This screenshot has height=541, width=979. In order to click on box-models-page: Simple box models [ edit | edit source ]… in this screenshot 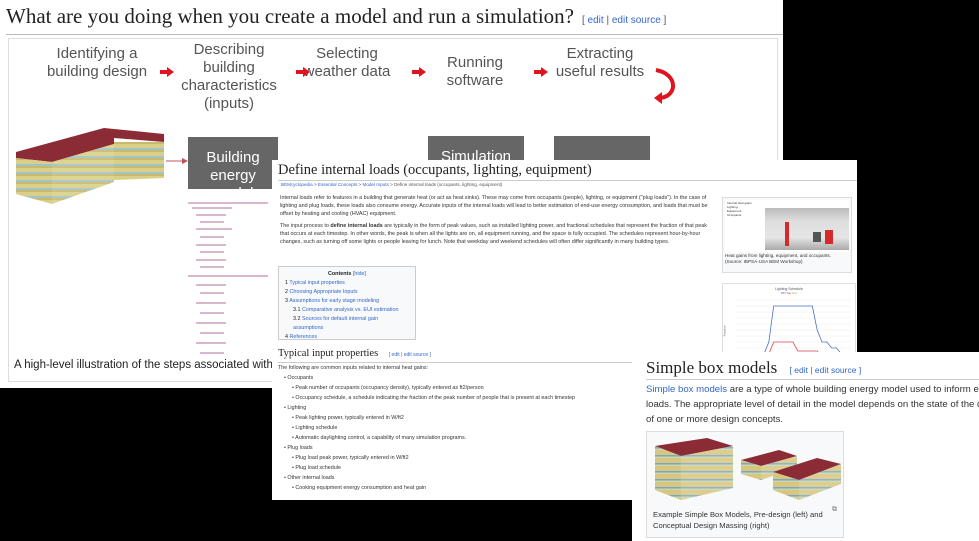, I will do `click(805, 446)`.